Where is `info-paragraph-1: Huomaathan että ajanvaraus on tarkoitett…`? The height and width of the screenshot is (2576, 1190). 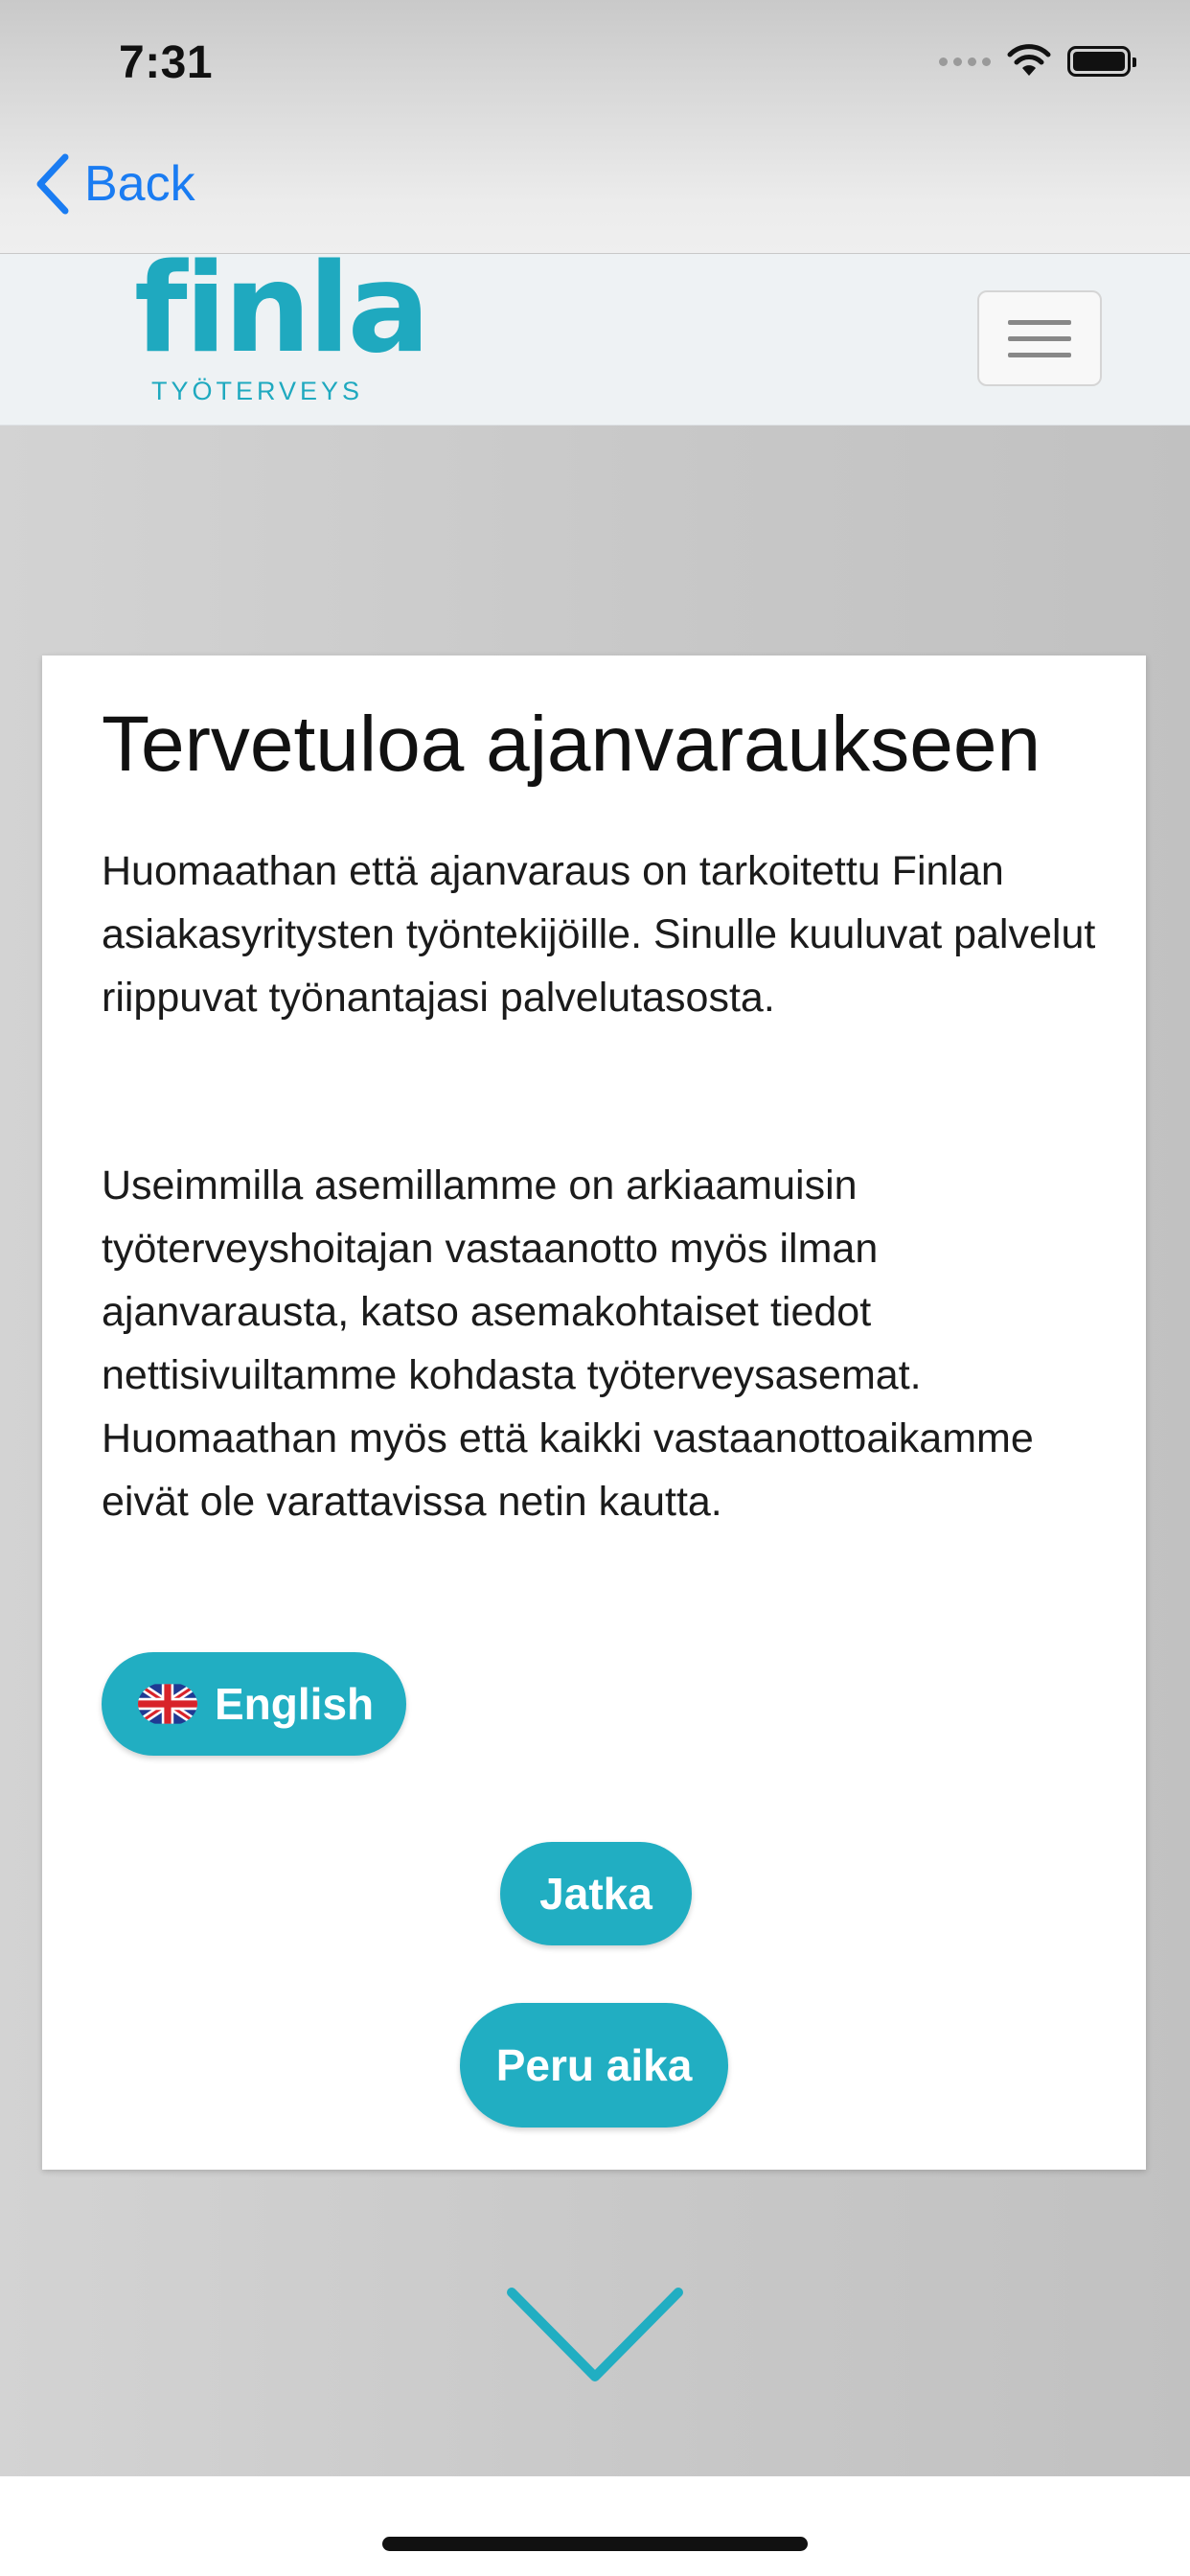 info-paragraph-1: Huomaathan että ajanvaraus on tarkoitett… is located at coordinates (599, 934).